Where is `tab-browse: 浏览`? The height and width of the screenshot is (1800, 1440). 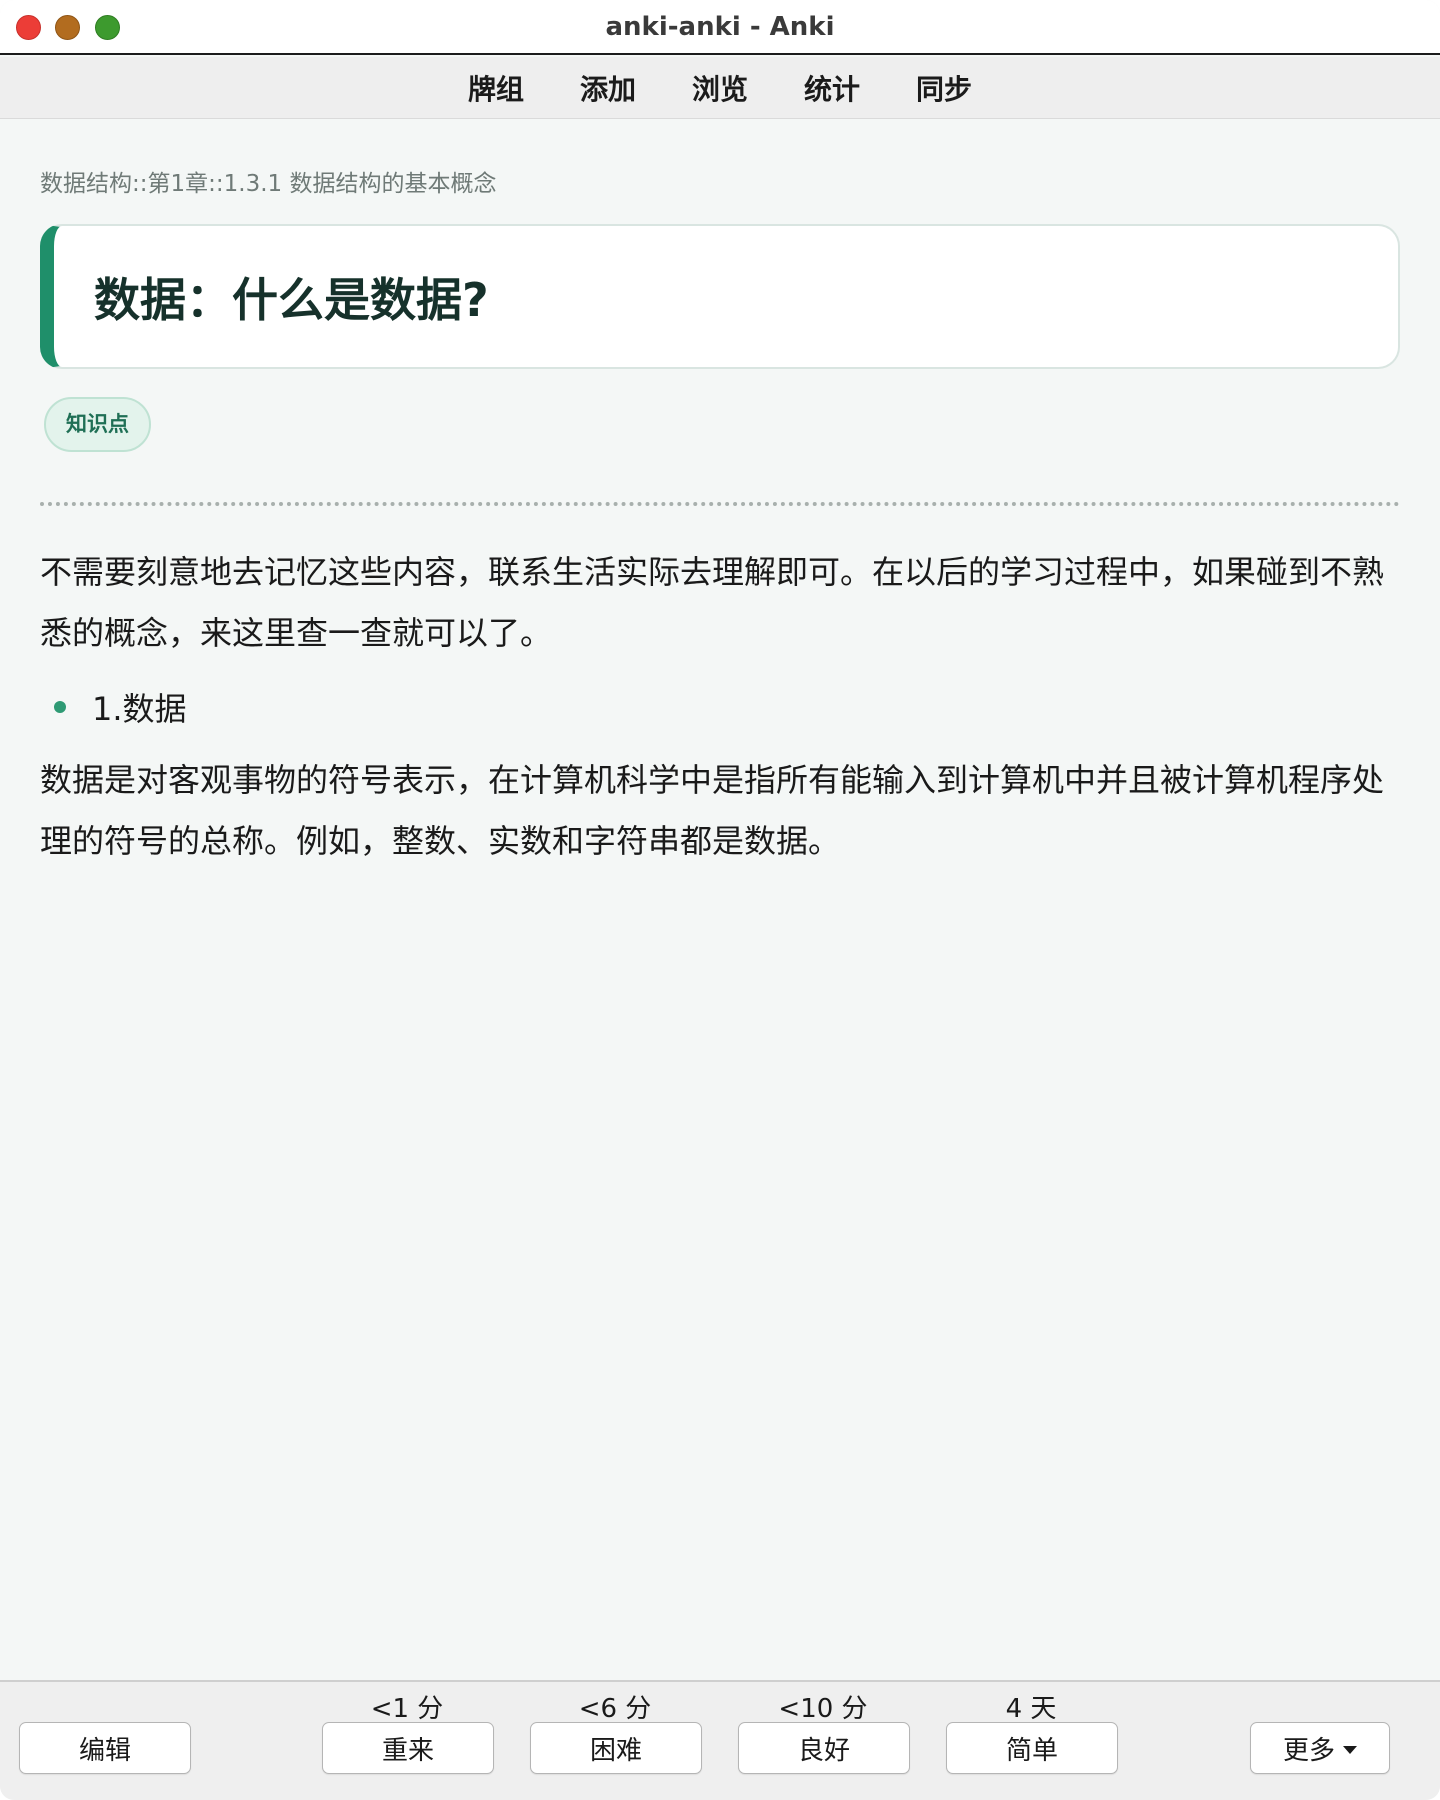
tab-browse: 浏览 is located at coordinates (720, 88).